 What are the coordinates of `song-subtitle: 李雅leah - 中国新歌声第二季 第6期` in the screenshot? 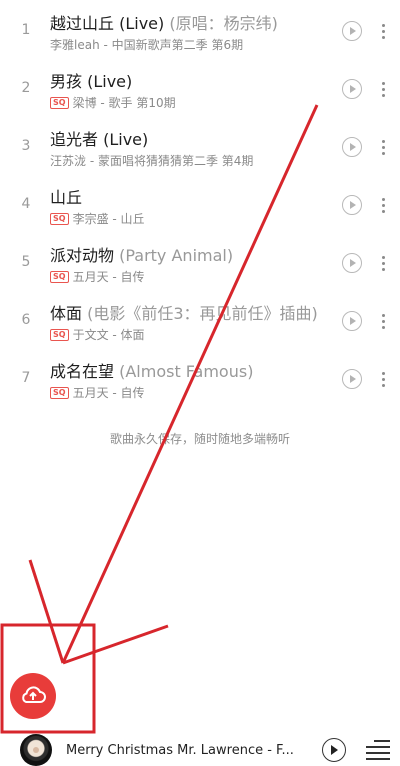 It's located at (146, 44).